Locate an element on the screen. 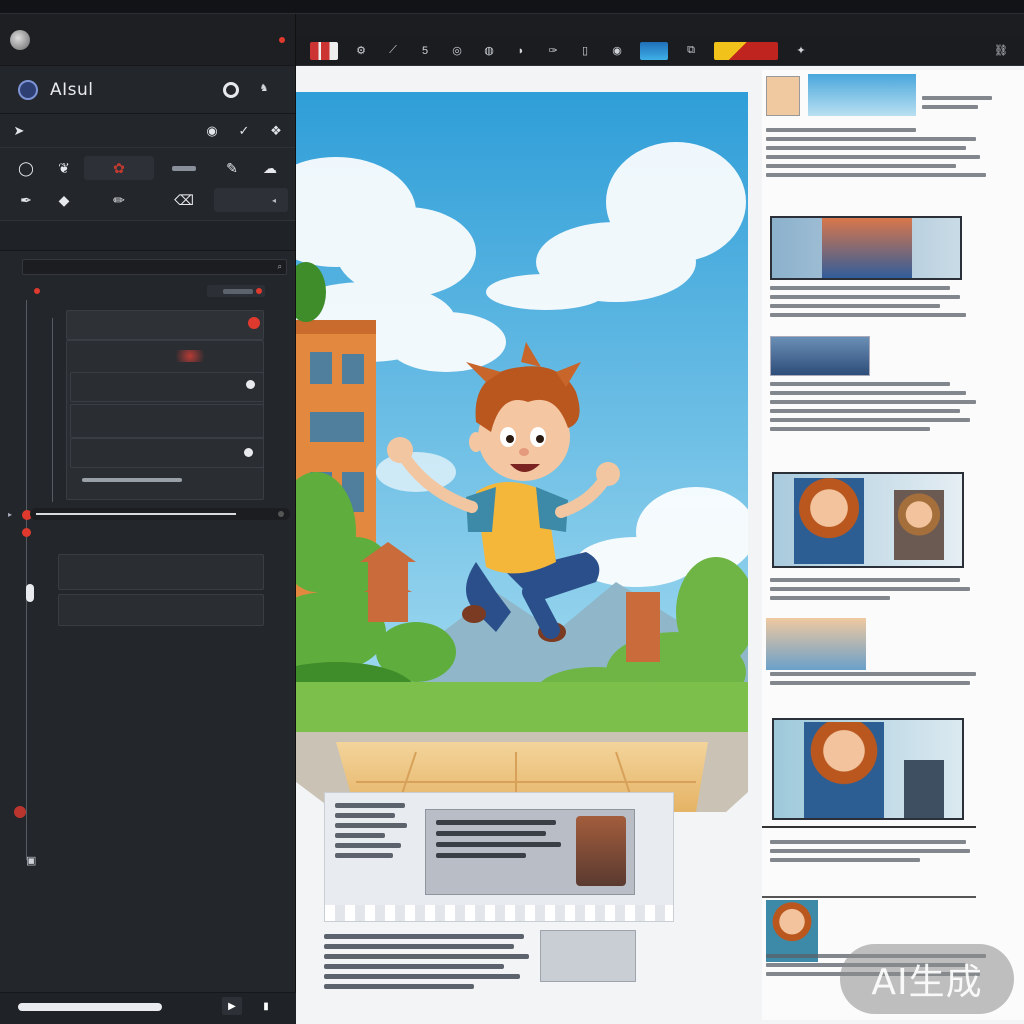 This screenshot has height=1024, width=1024. document-preview is located at coordinates (499, 857).